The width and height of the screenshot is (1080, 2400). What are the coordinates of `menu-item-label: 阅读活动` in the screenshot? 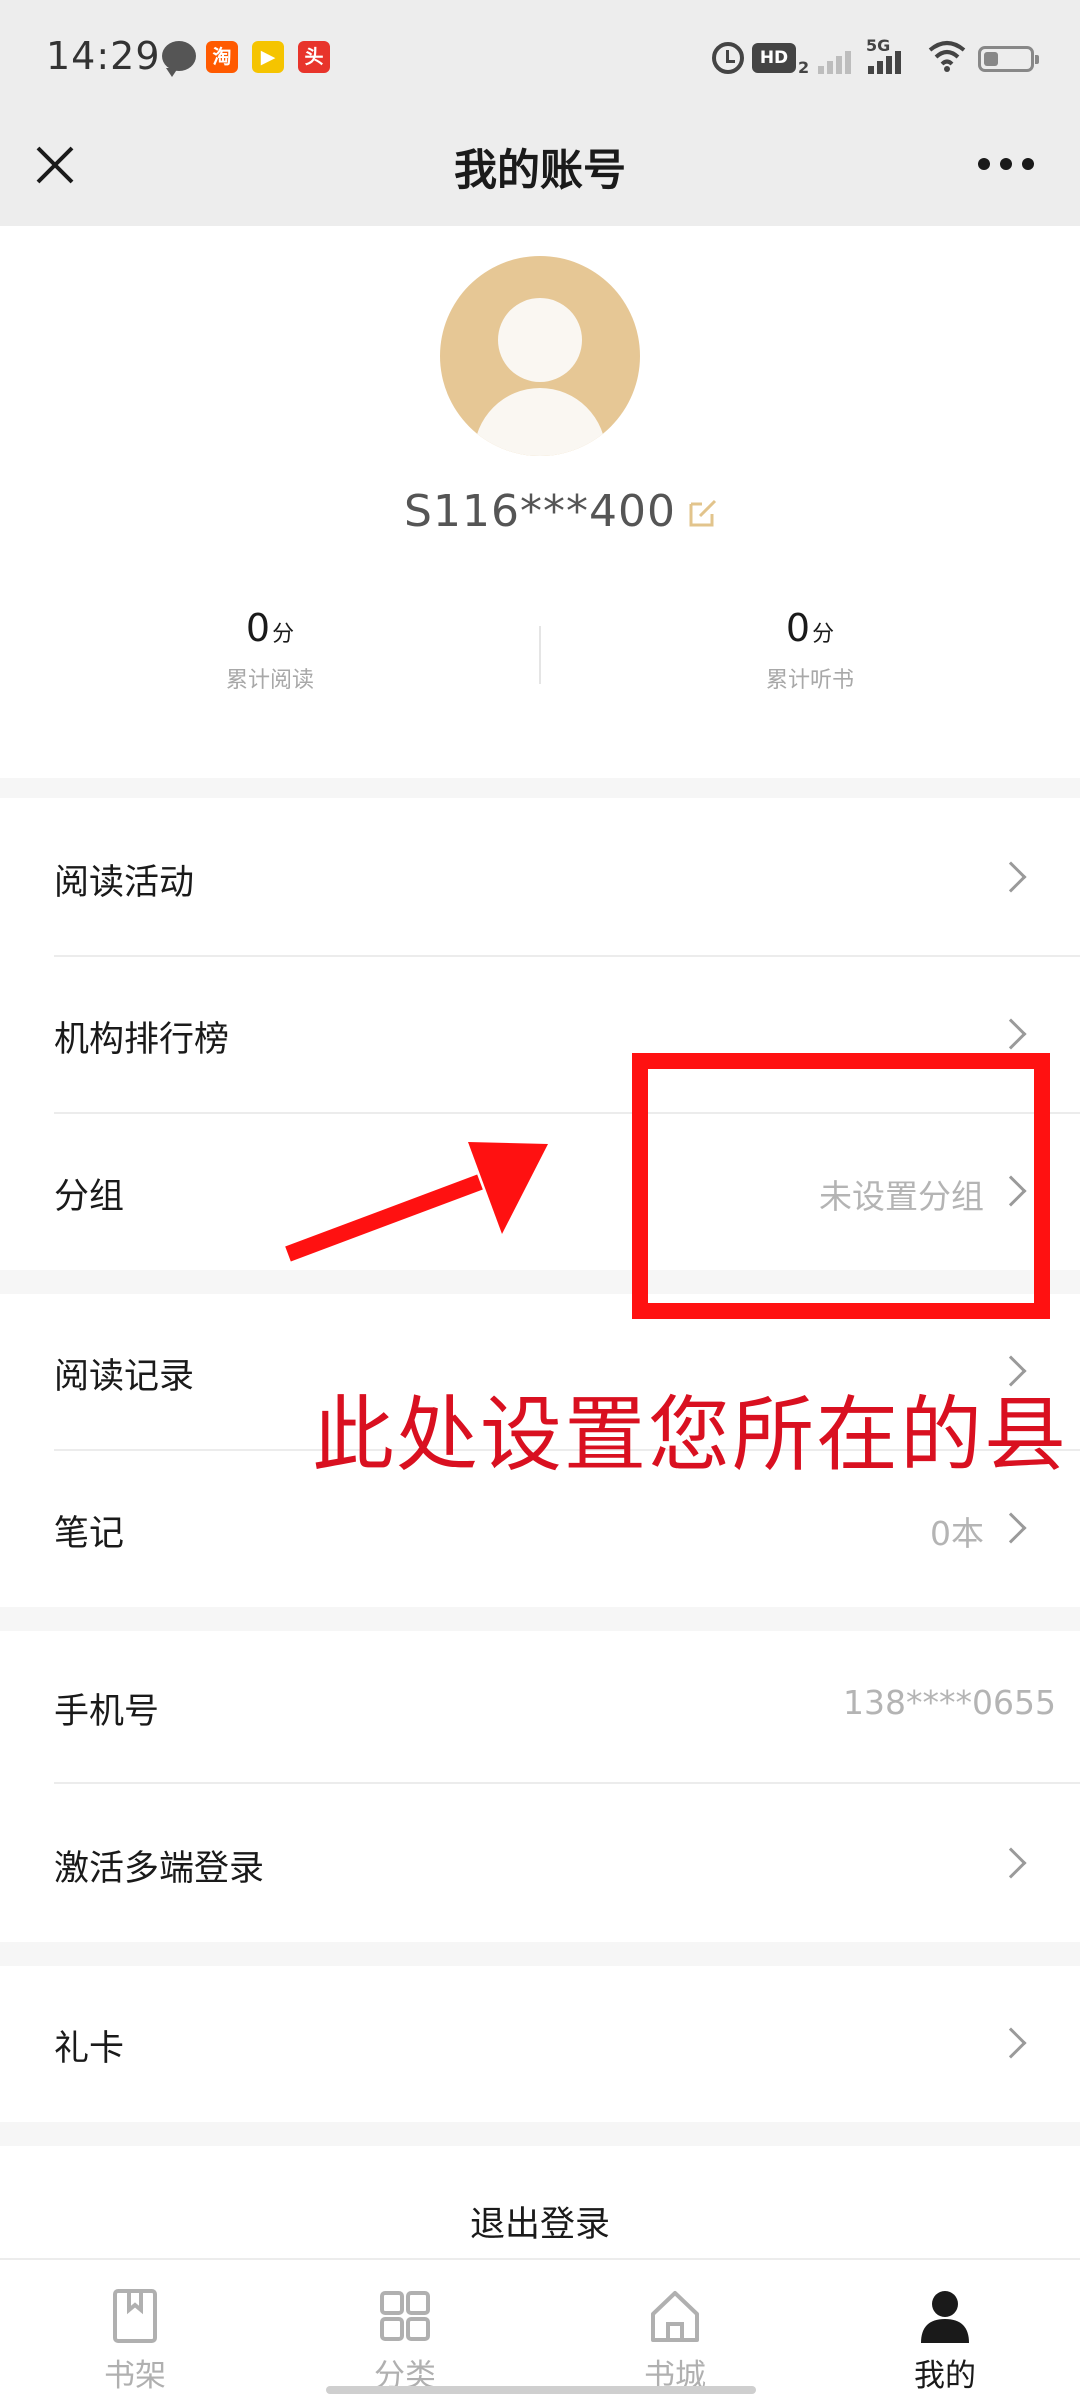 It's located at (124, 883).